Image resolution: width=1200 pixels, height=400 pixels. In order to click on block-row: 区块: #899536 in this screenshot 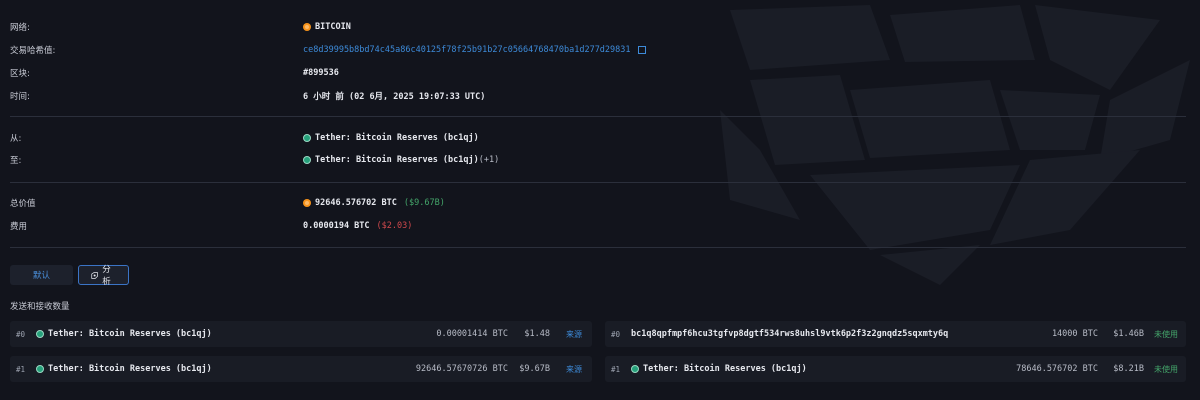, I will do `click(598, 73)`.